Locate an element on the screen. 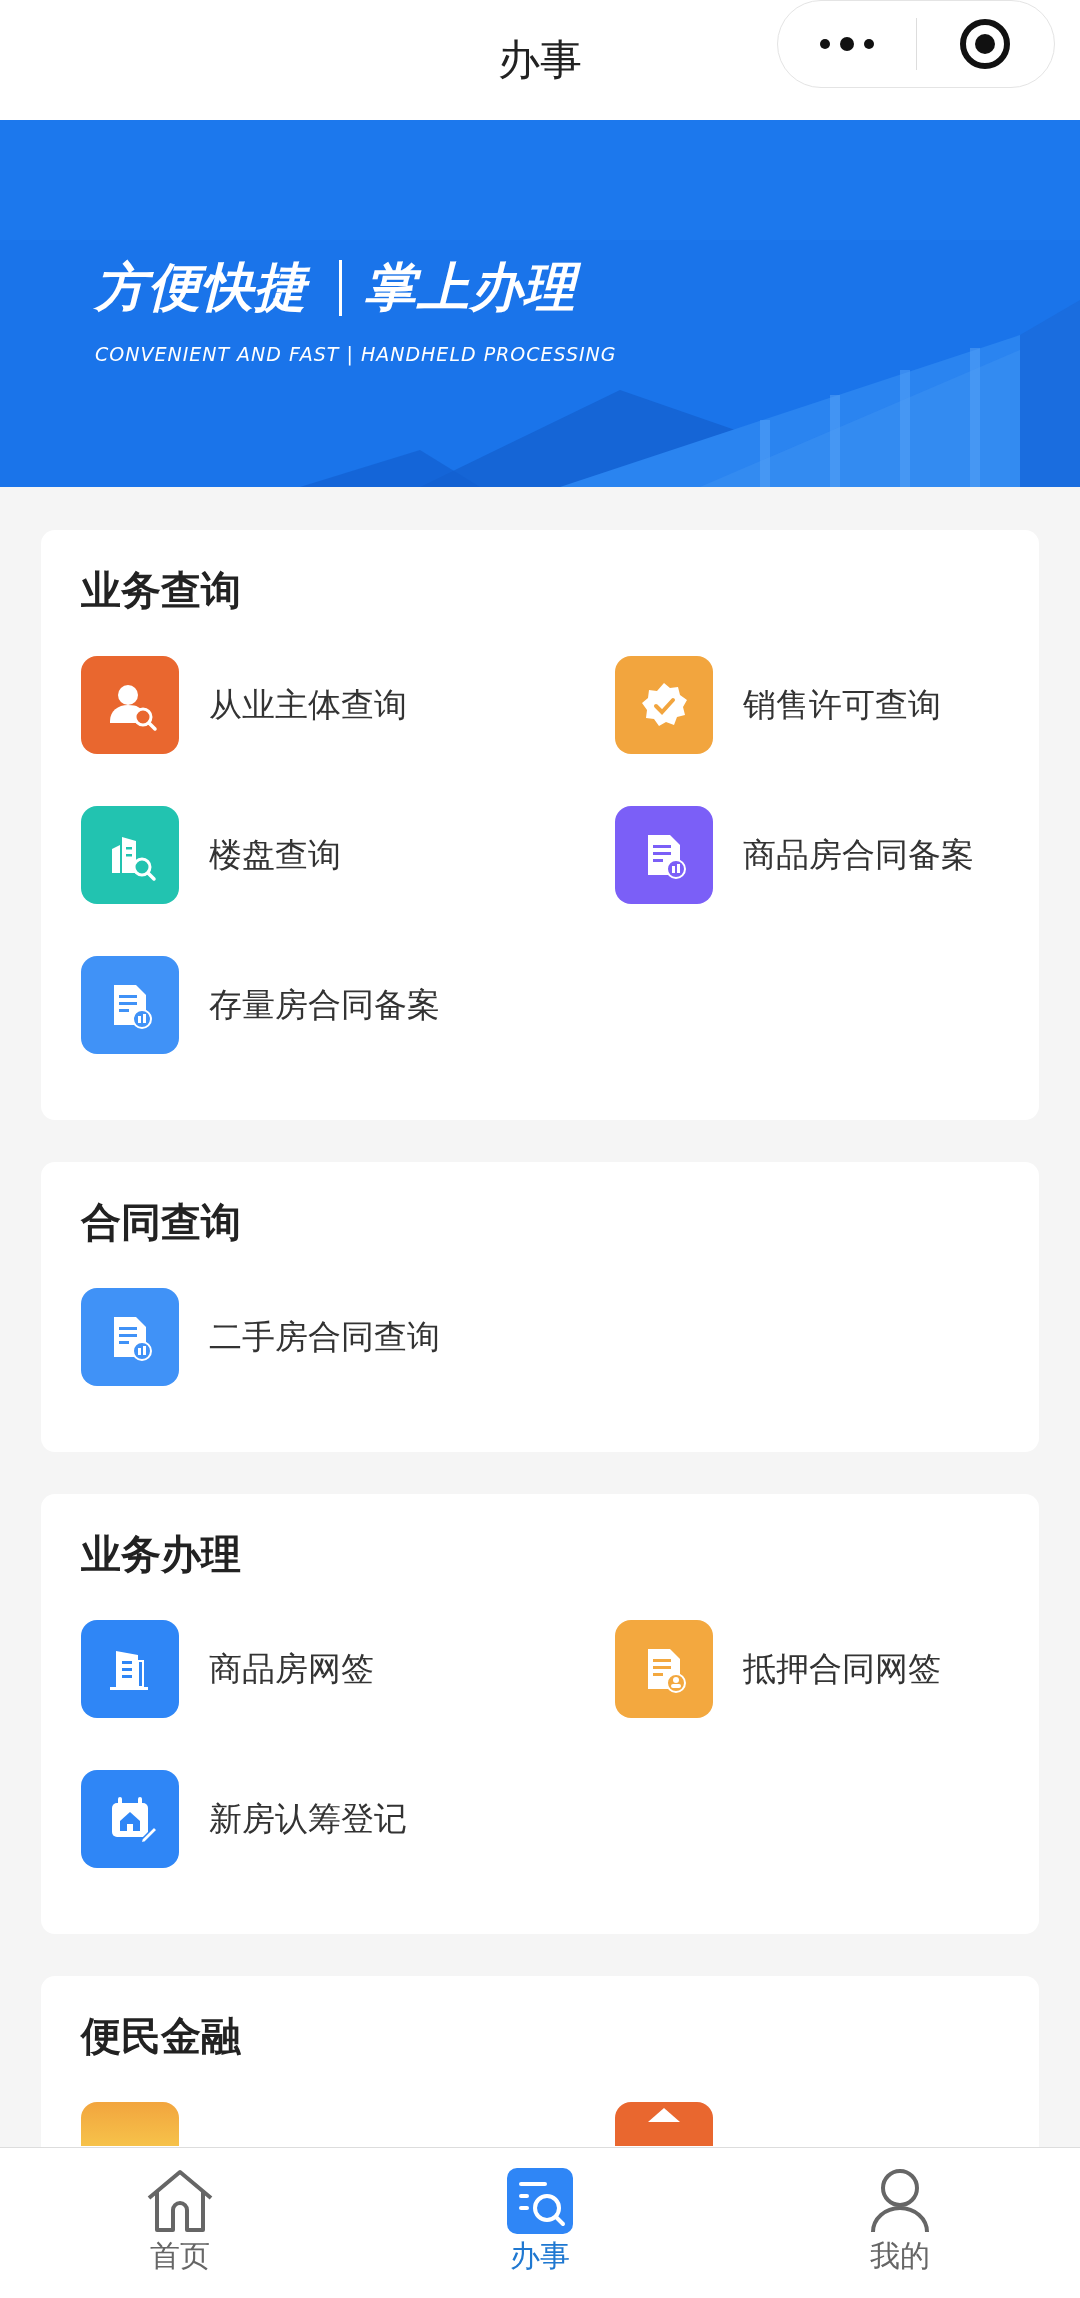 This screenshot has height=2298, width=1080. house-icon is located at coordinates (664, 2124).